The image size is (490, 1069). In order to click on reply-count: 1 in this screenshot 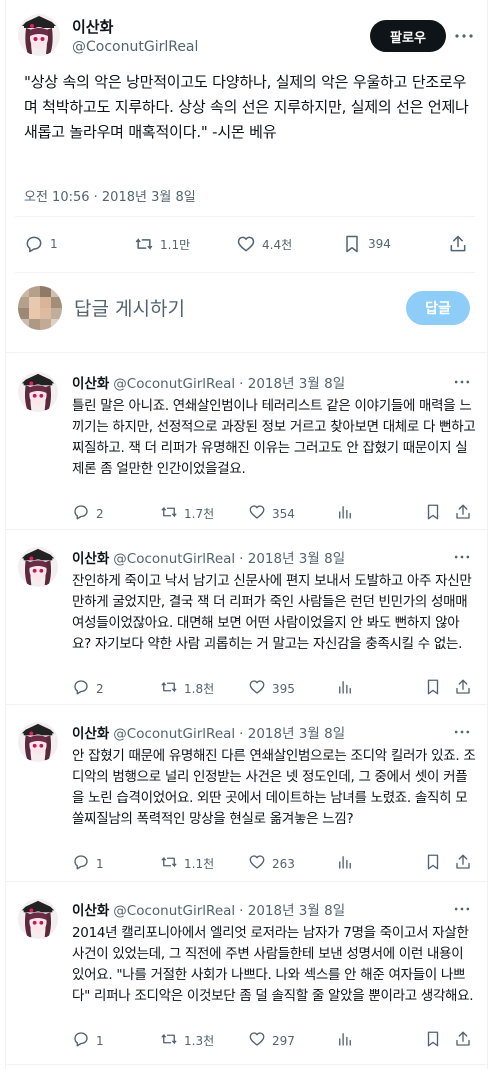, I will do `click(100, 1040)`.